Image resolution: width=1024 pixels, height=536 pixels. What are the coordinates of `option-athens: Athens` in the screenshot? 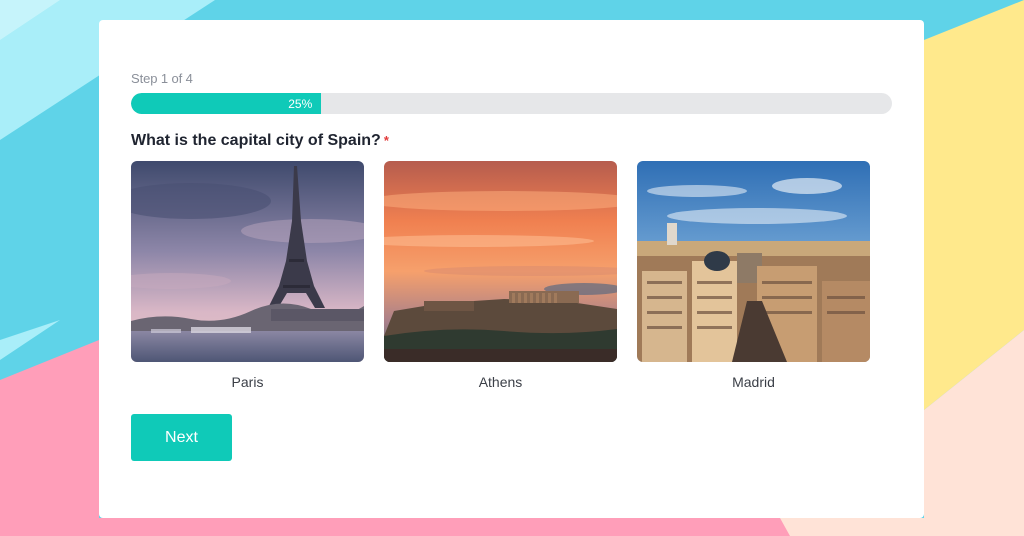 It's located at (500, 275).